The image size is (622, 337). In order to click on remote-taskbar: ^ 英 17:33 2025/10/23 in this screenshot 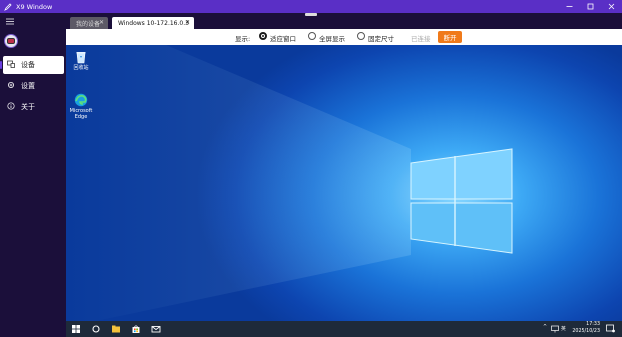, I will do `click(344, 329)`.